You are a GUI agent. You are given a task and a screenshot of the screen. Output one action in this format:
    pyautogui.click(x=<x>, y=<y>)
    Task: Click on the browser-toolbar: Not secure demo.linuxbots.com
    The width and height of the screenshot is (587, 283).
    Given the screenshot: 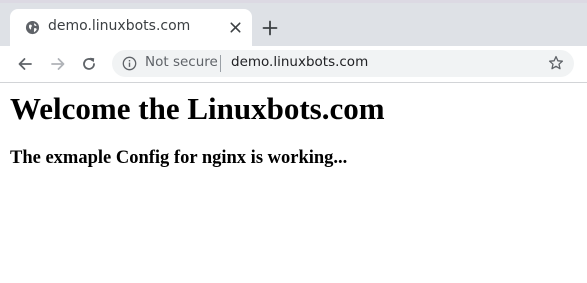 What is the action you would take?
    pyautogui.click(x=293, y=64)
    